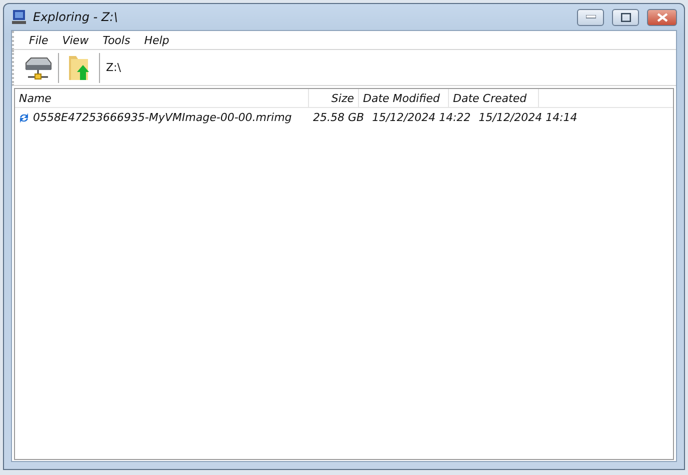 The width and height of the screenshot is (688, 475). I want to click on file-name: 0558E47253666935-MyVMImage-00-00.mrimg, so click(162, 117).